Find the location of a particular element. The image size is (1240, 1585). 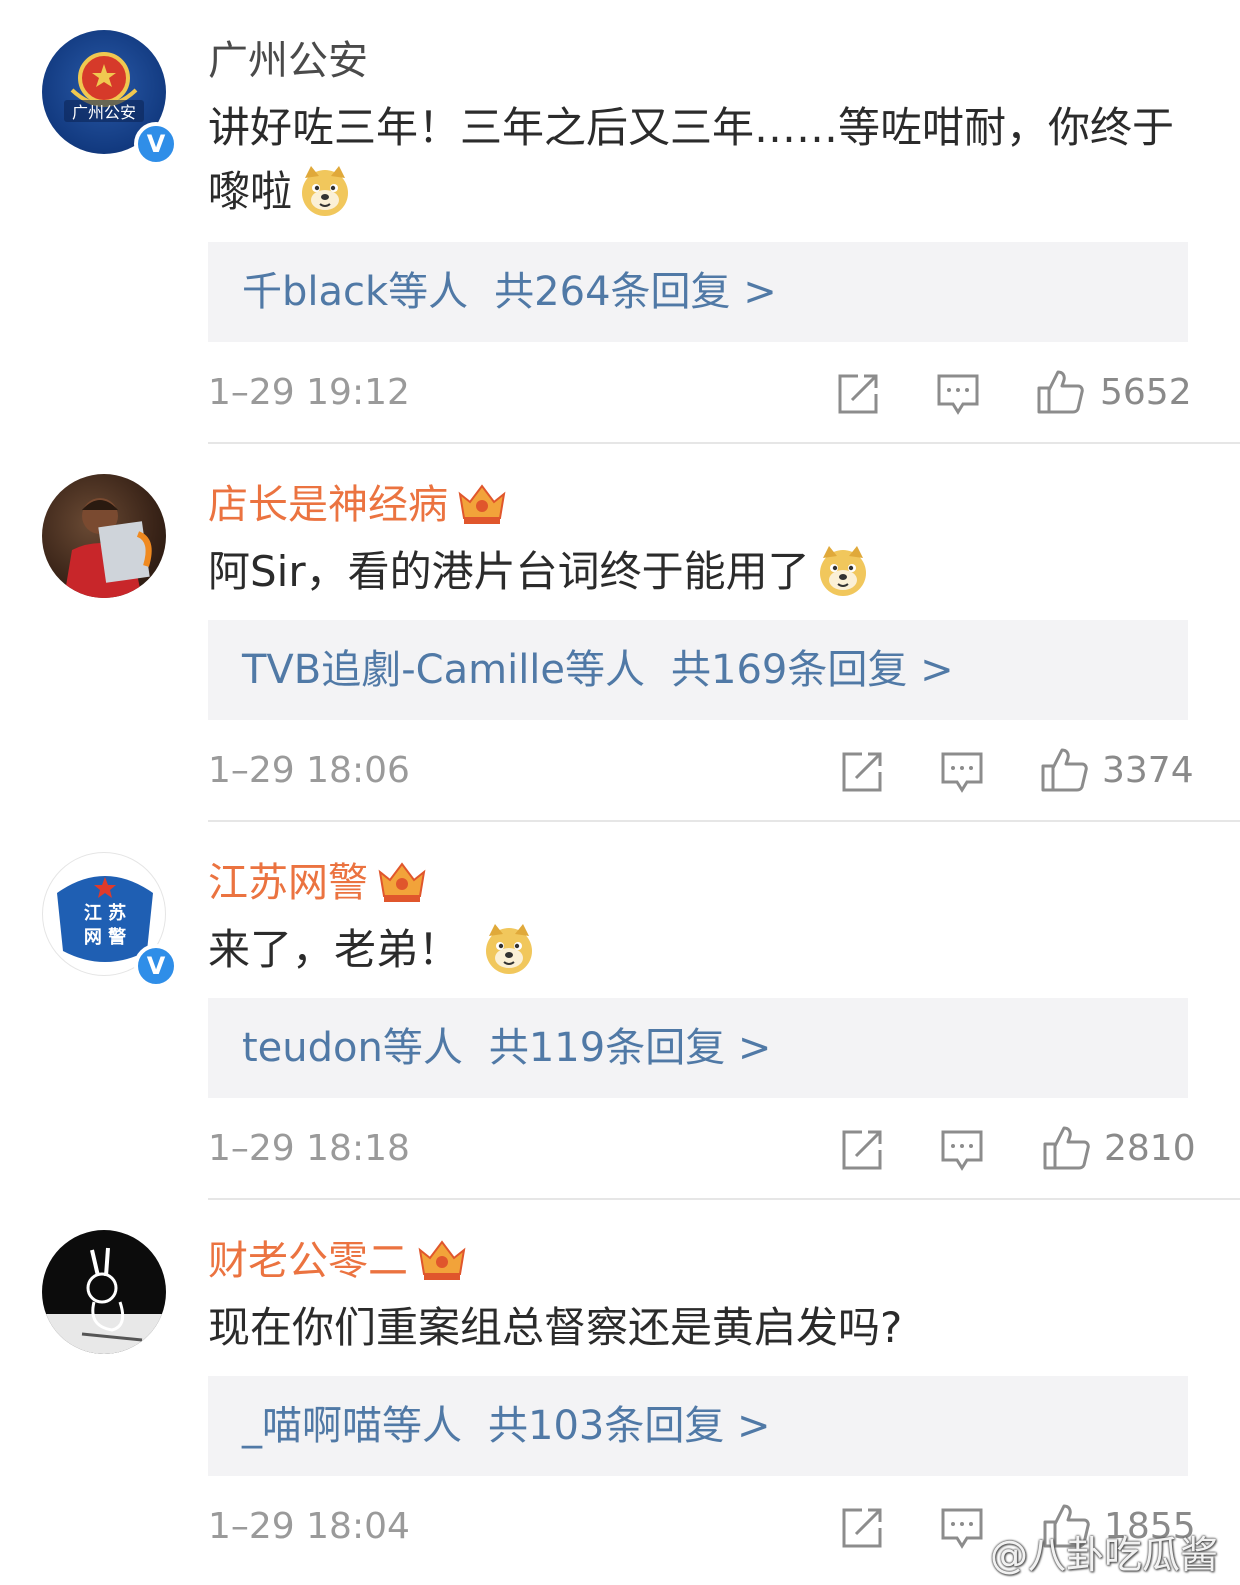

avatar: 广州公安 V is located at coordinates (110, 98).